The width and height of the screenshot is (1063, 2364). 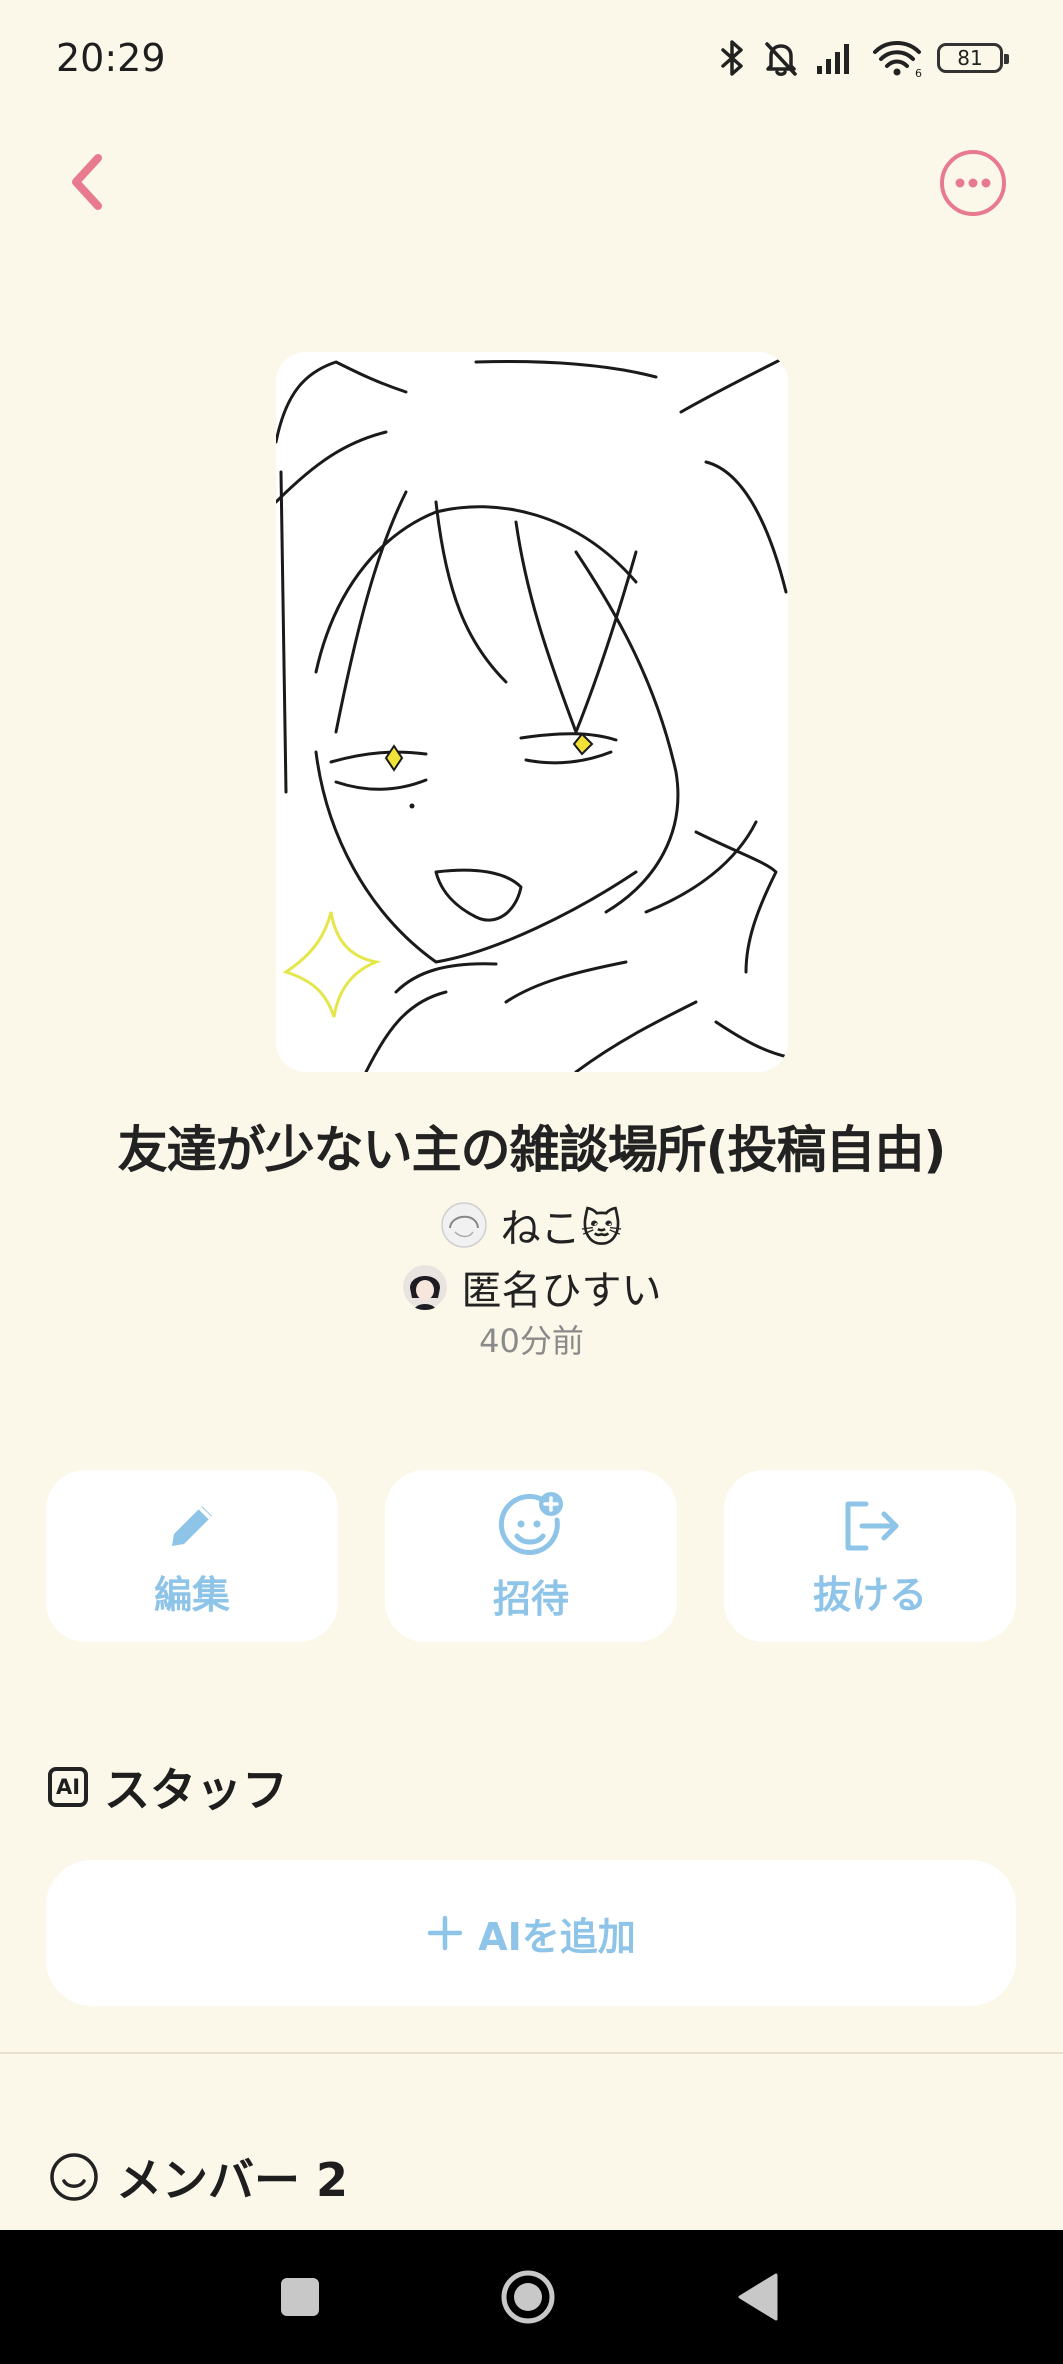 I want to click on home-button, so click(x=528, y=2297).